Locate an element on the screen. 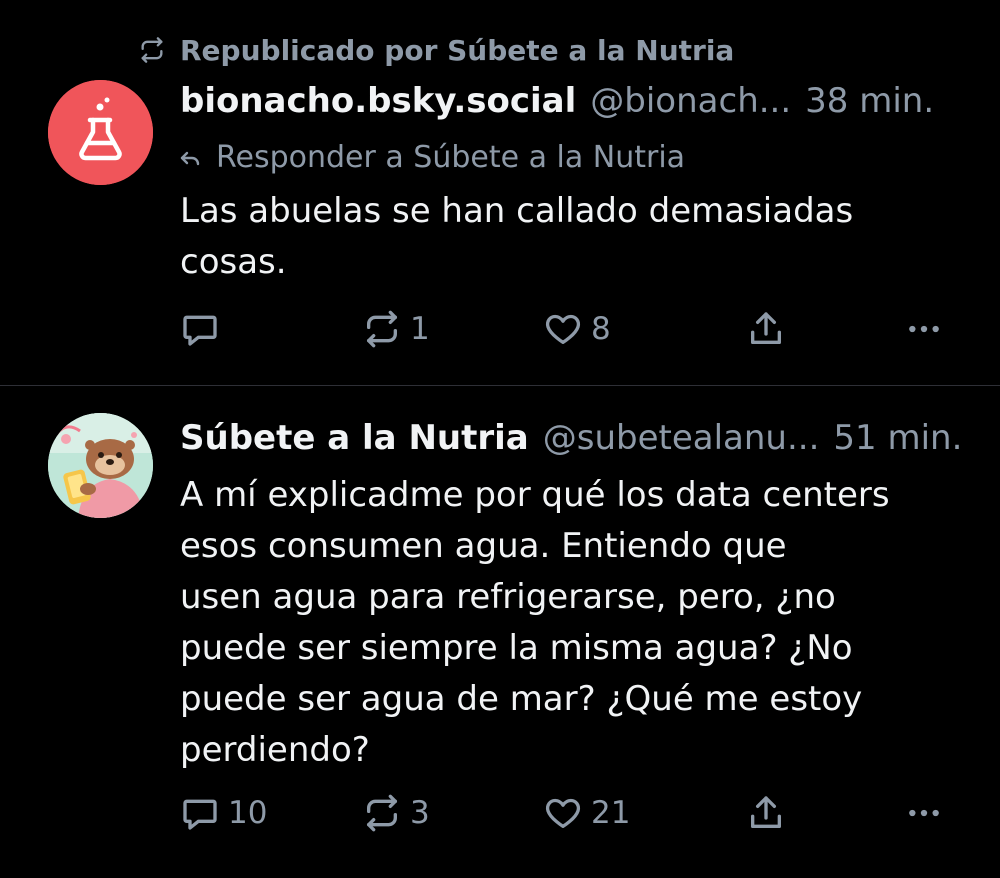 The image size is (1000, 878). flask-icon is located at coordinates (100, 132).